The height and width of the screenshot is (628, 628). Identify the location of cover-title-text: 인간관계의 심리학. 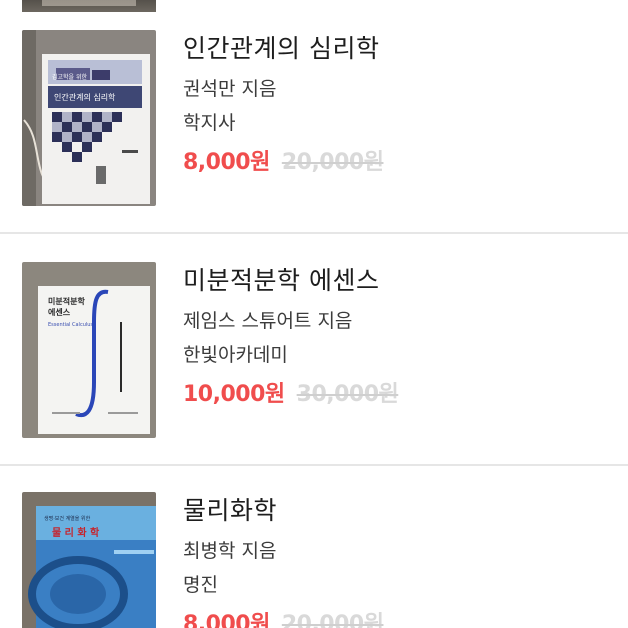
(85, 97).